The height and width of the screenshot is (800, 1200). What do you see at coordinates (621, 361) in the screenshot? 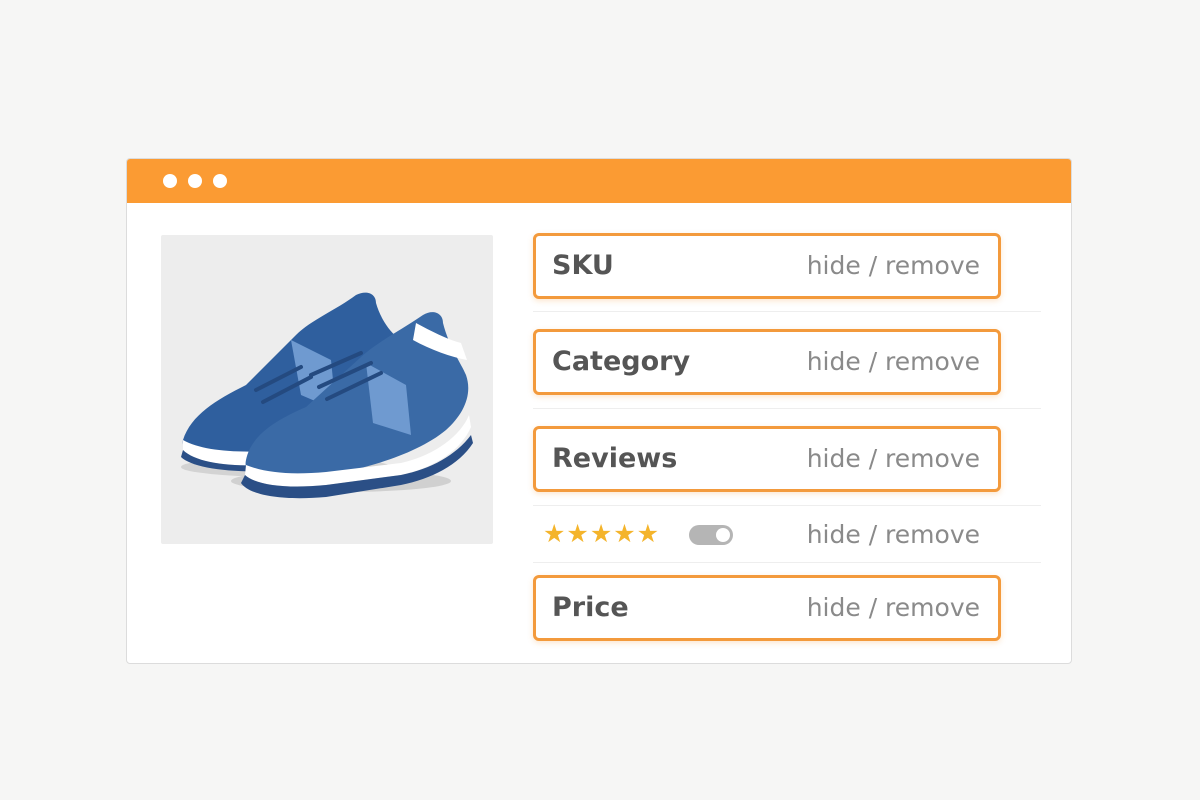
I see `field-label: Category` at bounding box center [621, 361].